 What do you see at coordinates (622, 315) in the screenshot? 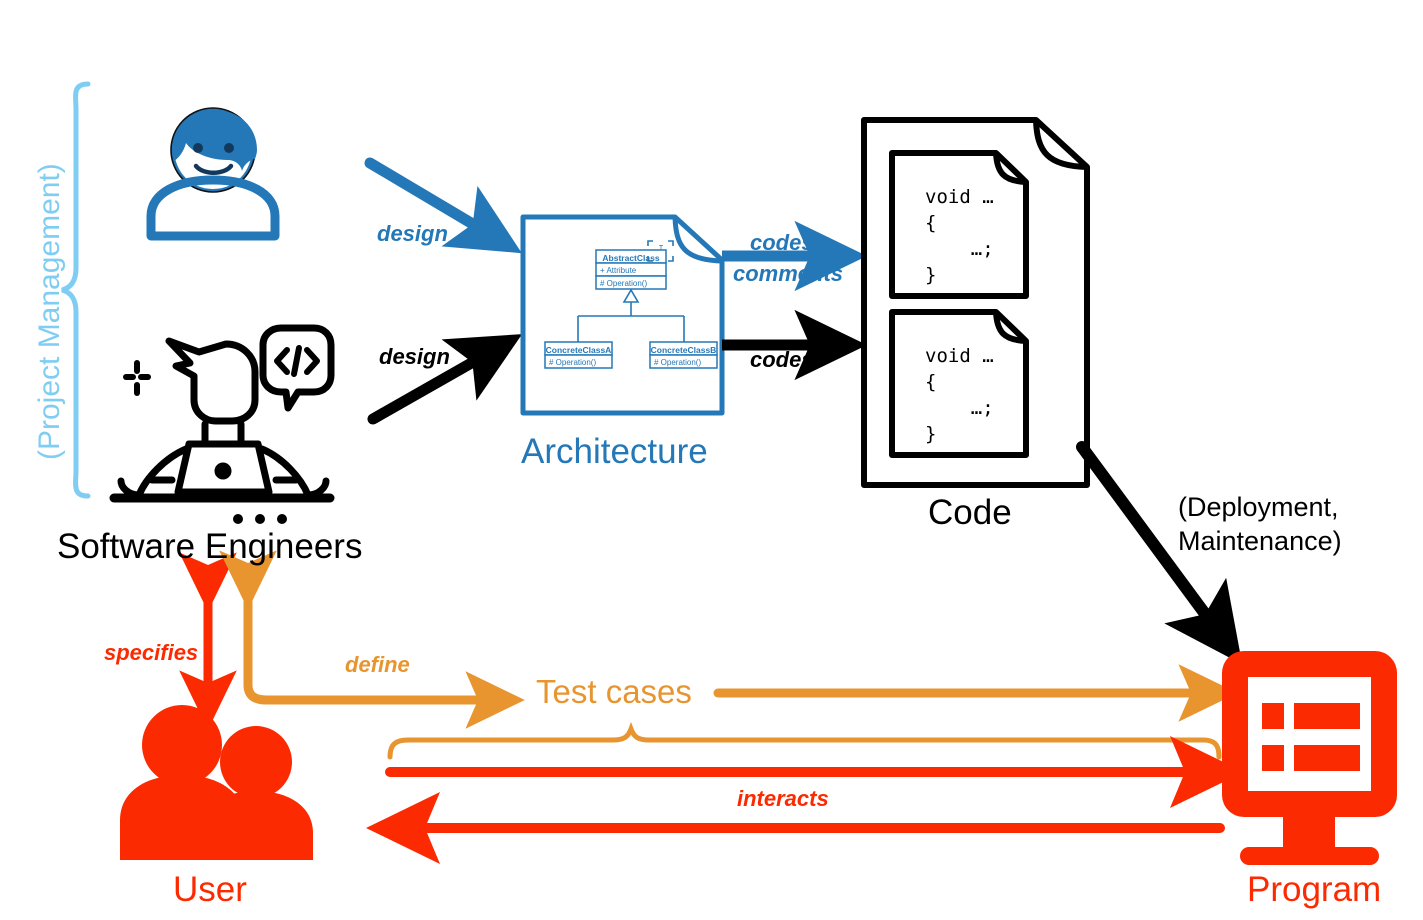
I see `uml-document-icon` at bounding box center [622, 315].